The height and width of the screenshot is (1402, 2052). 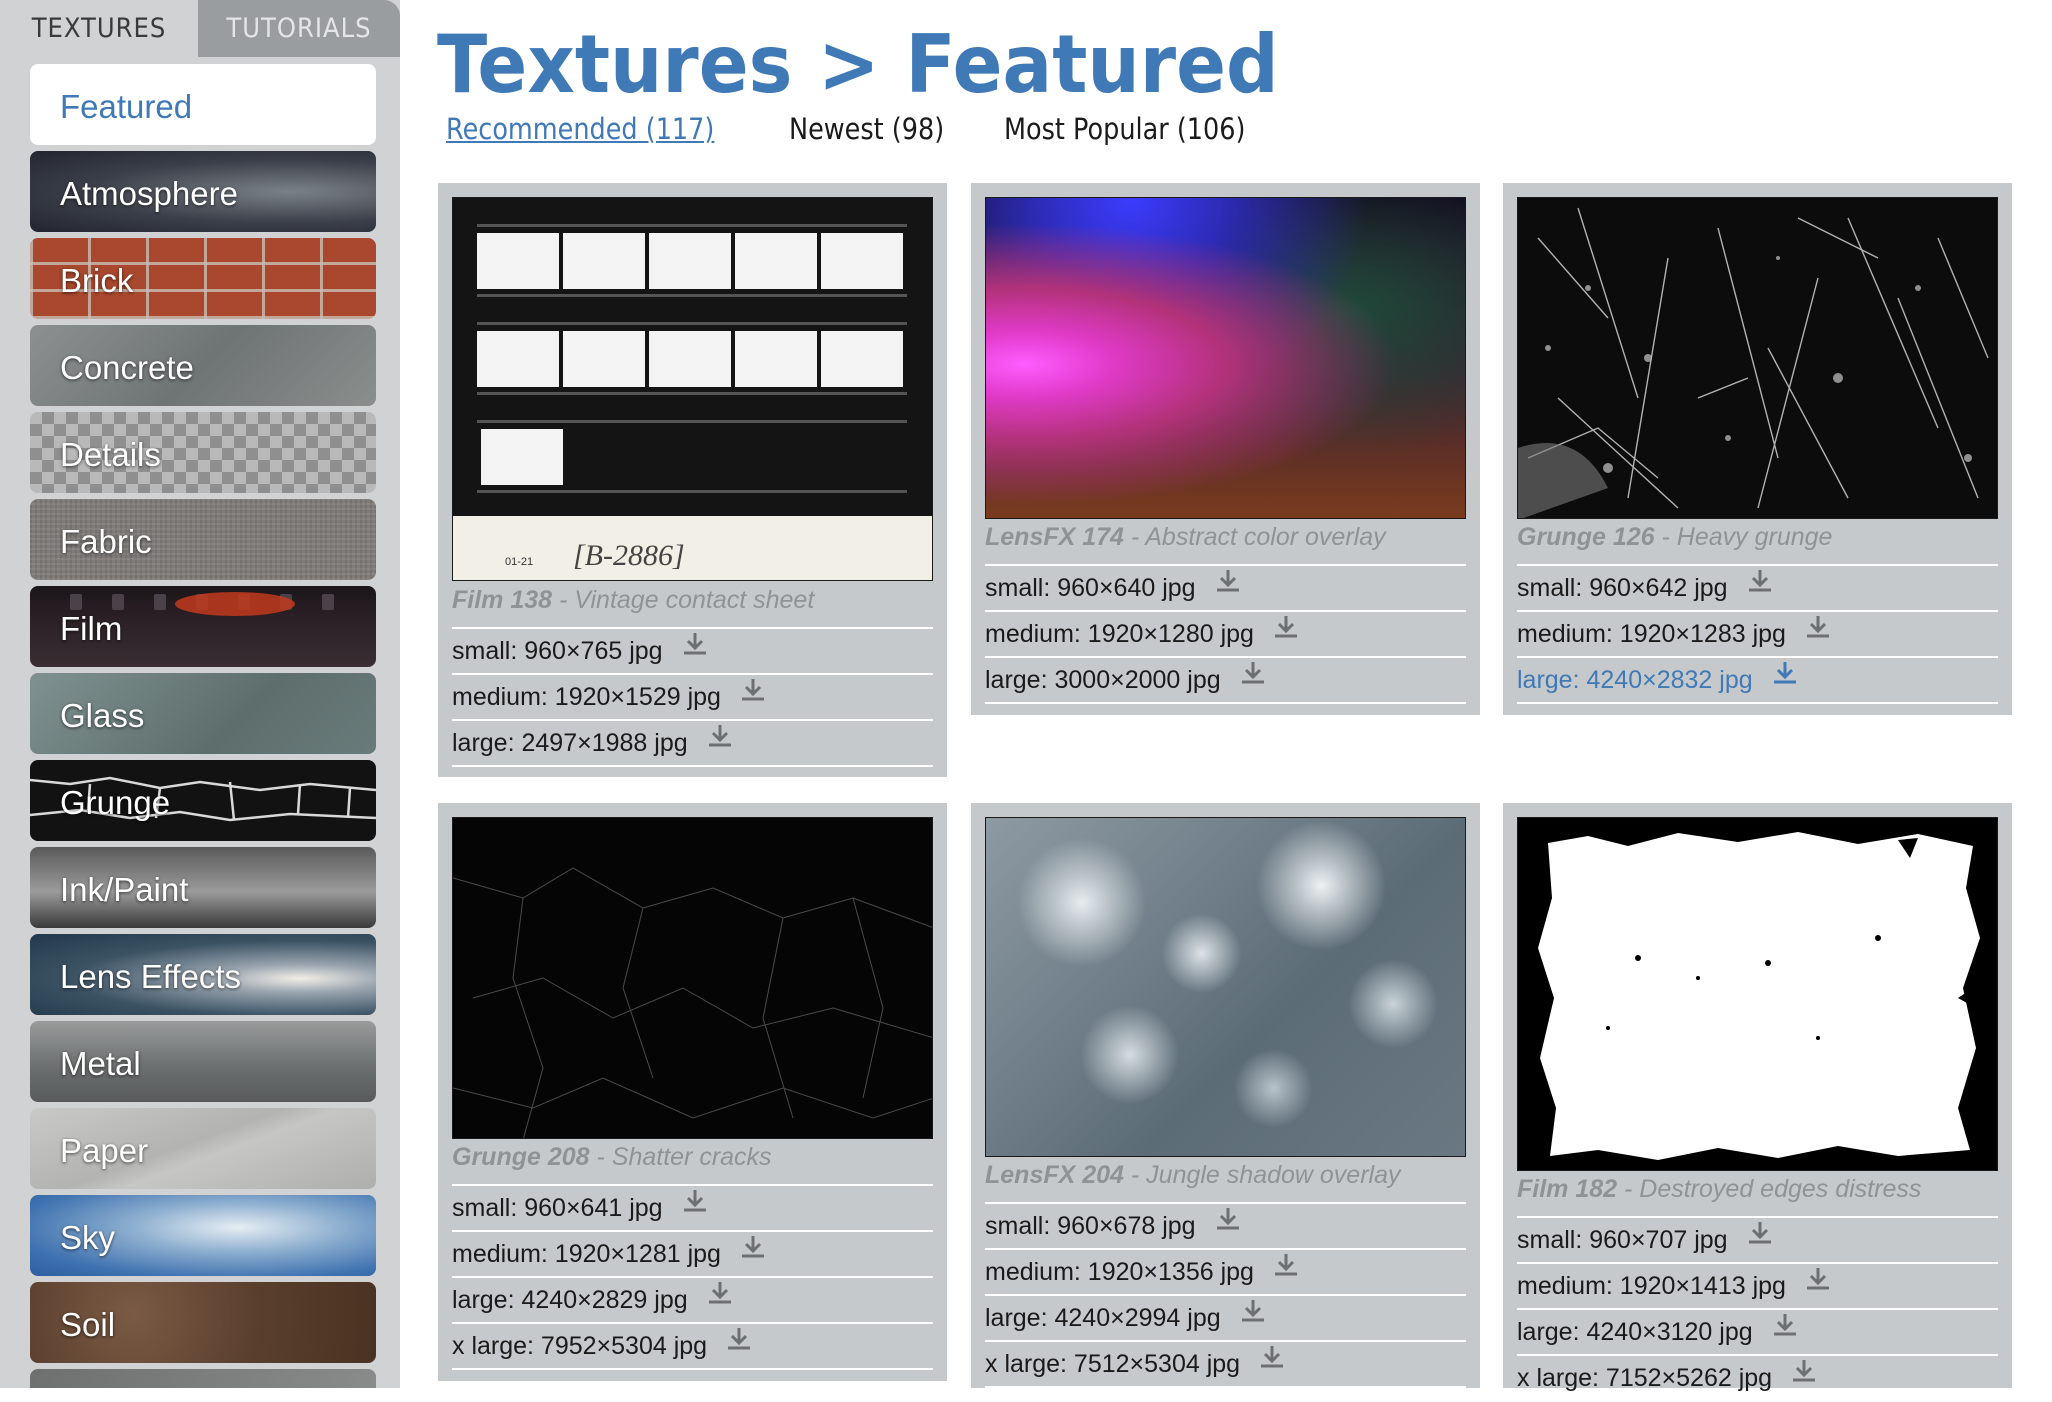 What do you see at coordinates (203, 452) in the screenshot?
I see `sidebar-item-details: Details` at bounding box center [203, 452].